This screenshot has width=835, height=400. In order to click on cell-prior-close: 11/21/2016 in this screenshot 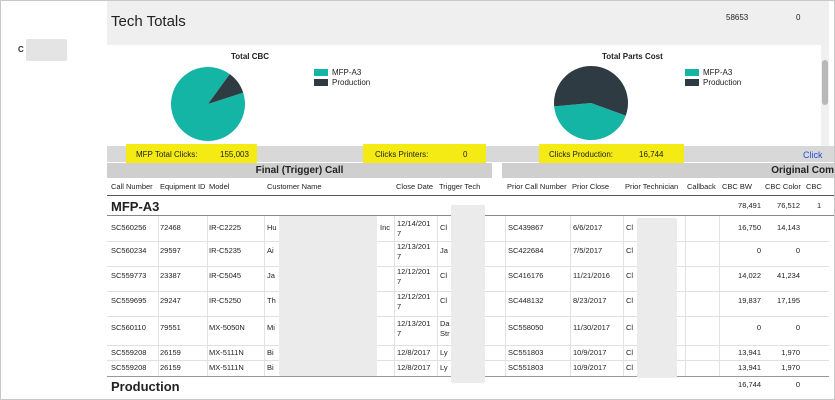, I will do `click(591, 275)`.